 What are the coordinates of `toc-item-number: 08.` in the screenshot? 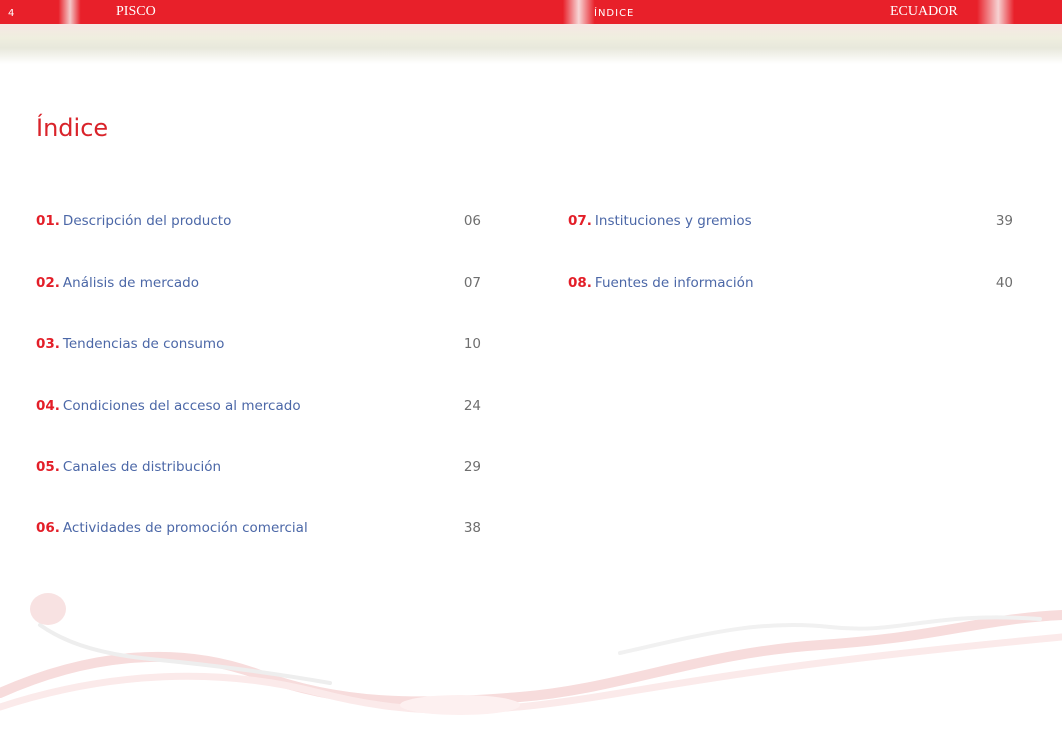 It's located at (580, 283).